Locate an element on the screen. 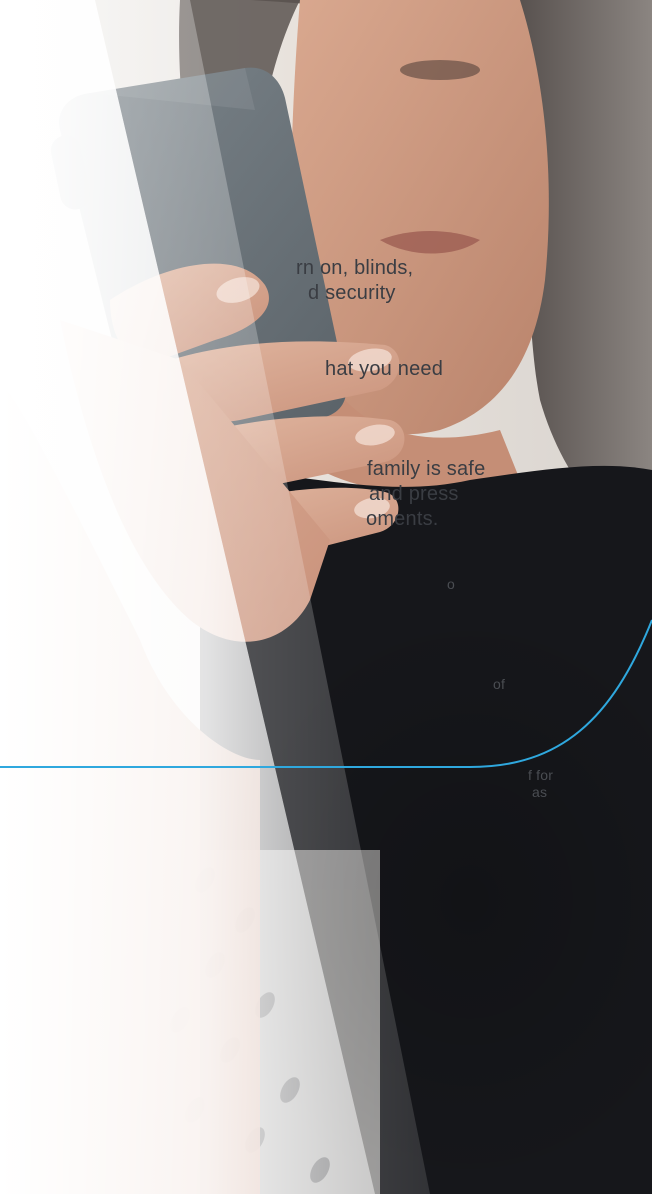 The image size is (652, 1194). text-fragment: of is located at coordinates (499, 684).